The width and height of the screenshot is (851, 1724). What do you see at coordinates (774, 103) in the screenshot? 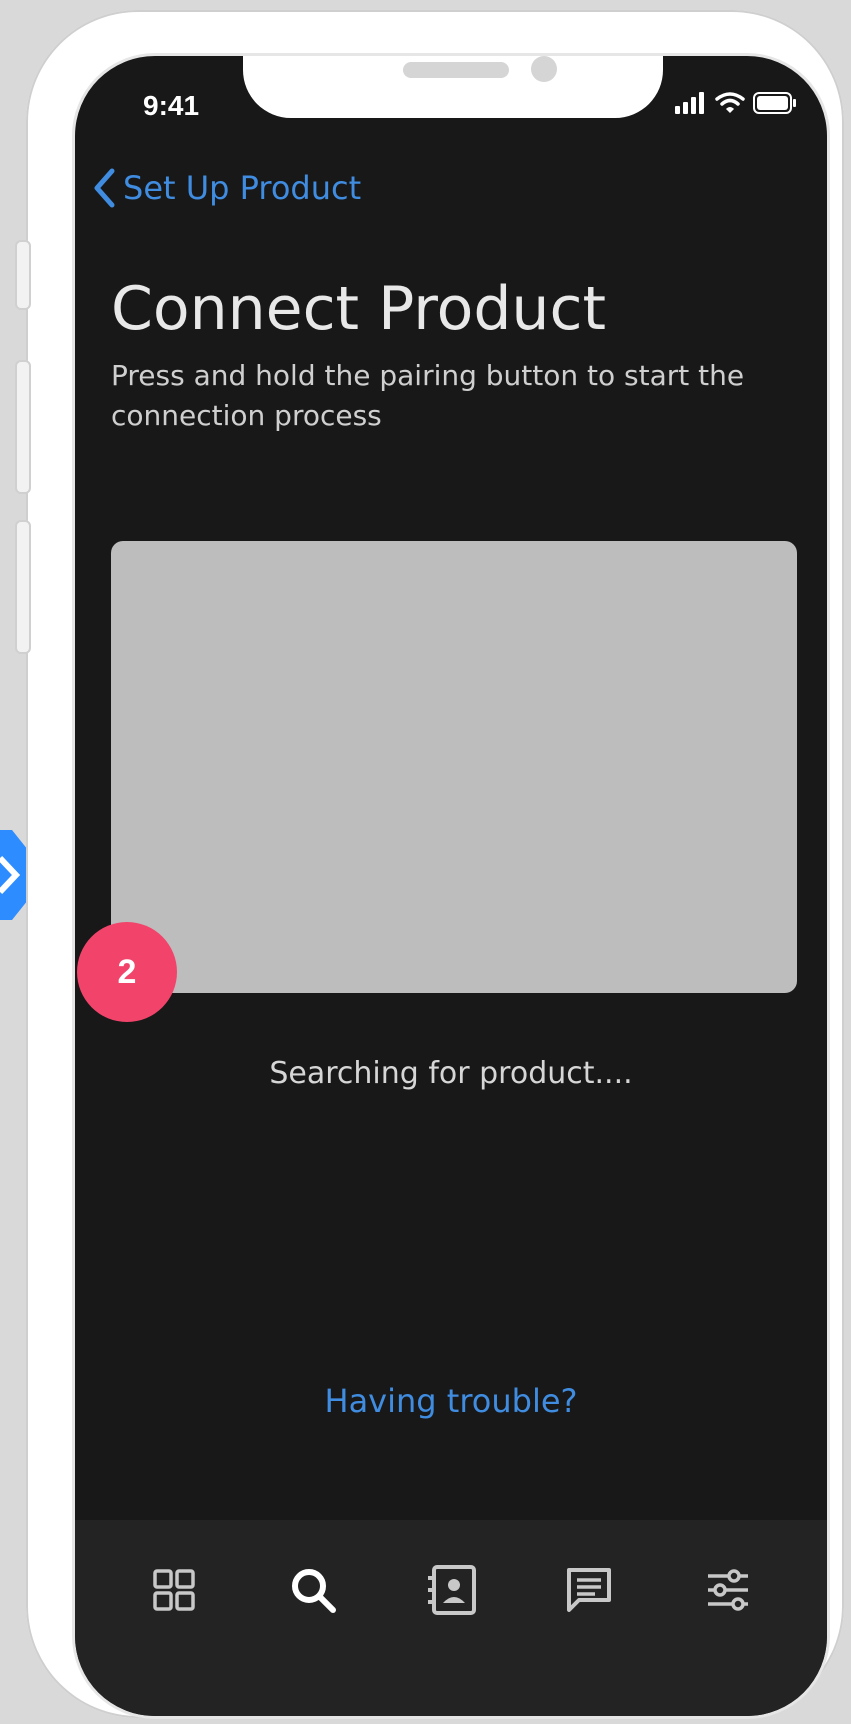
I see `battery-icon` at bounding box center [774, 103].